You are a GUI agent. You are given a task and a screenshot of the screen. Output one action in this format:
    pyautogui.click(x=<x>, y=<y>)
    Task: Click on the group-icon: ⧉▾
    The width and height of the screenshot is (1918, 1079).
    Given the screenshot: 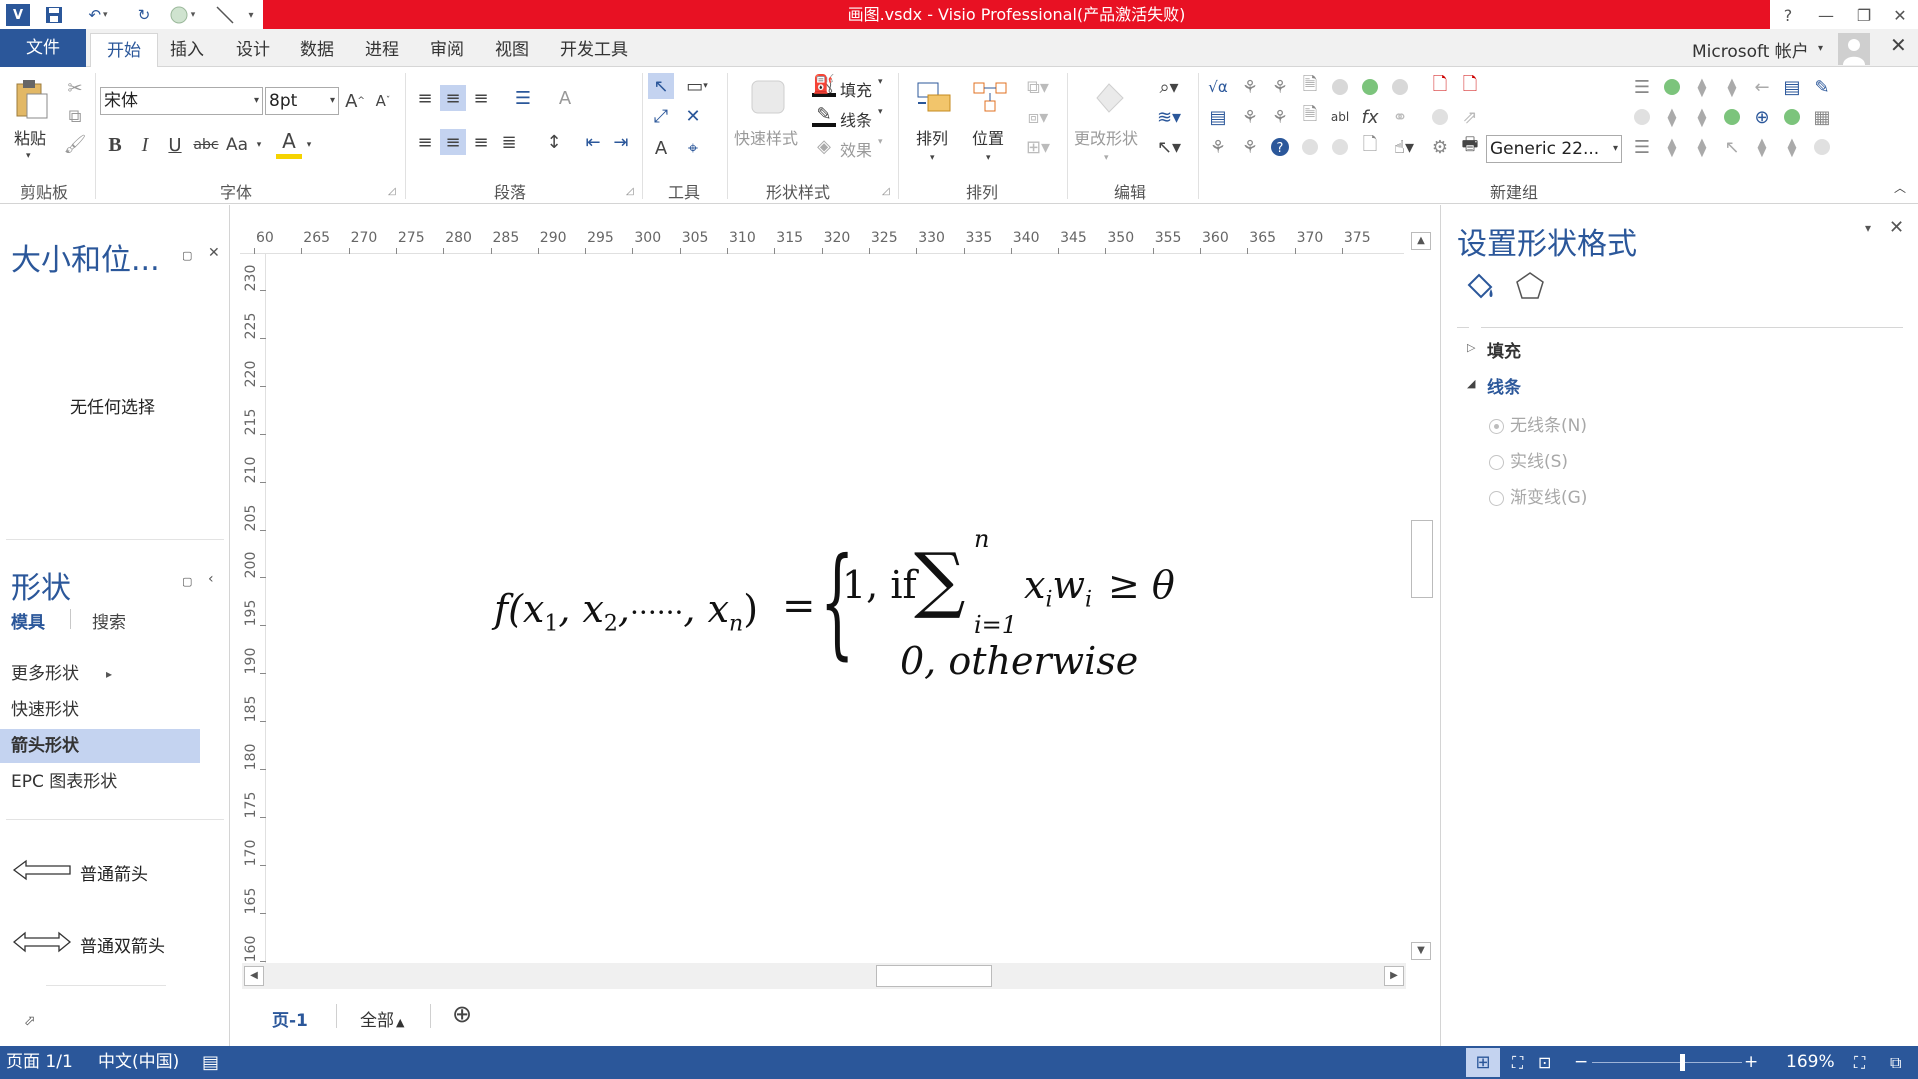 What is the action you would take?
    pyautogui.click(x=1038, y=87)
    